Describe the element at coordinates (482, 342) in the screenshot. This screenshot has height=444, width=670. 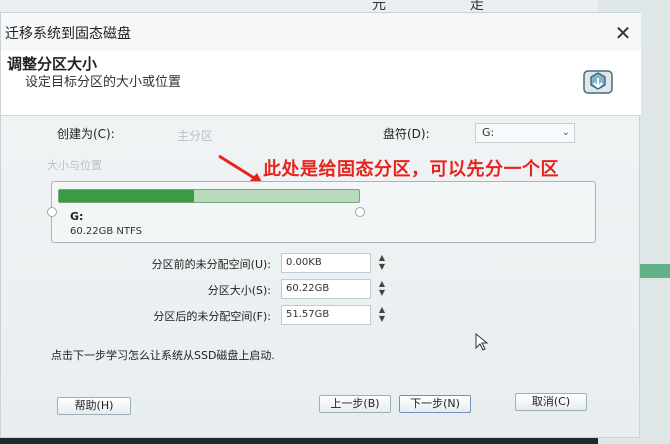
I see `mouse-cursor-icon` at that location.